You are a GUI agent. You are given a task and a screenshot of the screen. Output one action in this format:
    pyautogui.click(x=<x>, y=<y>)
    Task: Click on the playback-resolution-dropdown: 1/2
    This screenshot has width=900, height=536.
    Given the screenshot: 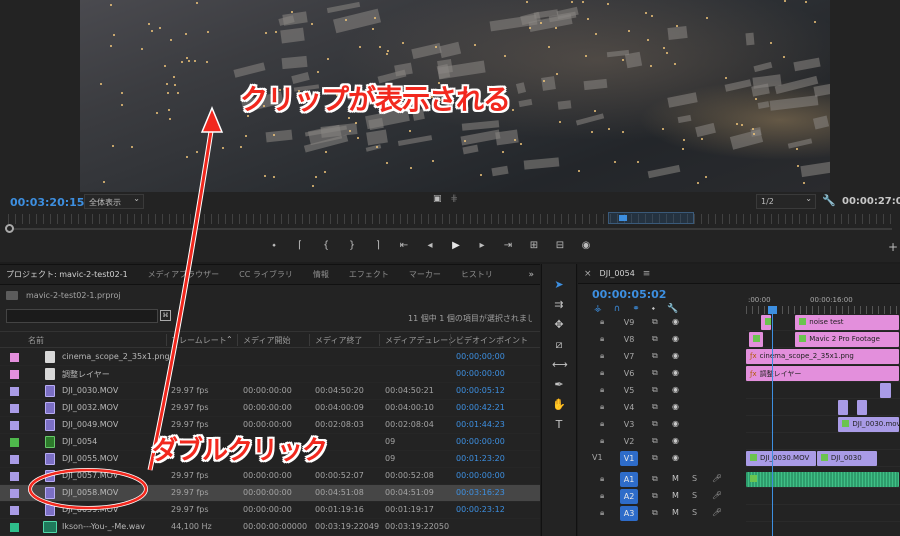 What is the action you would take?
    pyautogui.click(x=786, y=201)
    